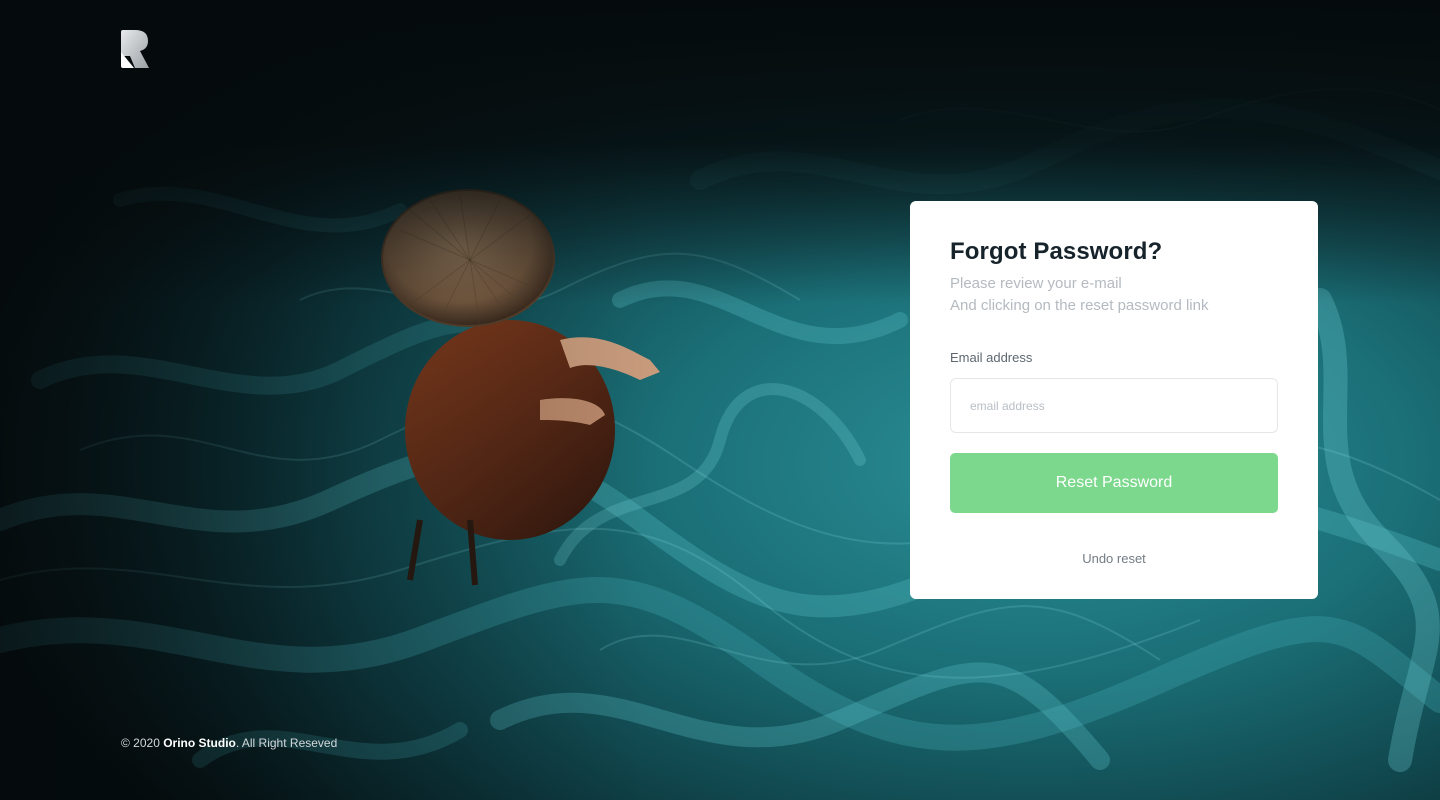 This screenshot has width=1440, height=800. What do you see at coordinates (991, 357) in the screenshot?
I see `email-label: Email address` at bounding box center [991, 357].